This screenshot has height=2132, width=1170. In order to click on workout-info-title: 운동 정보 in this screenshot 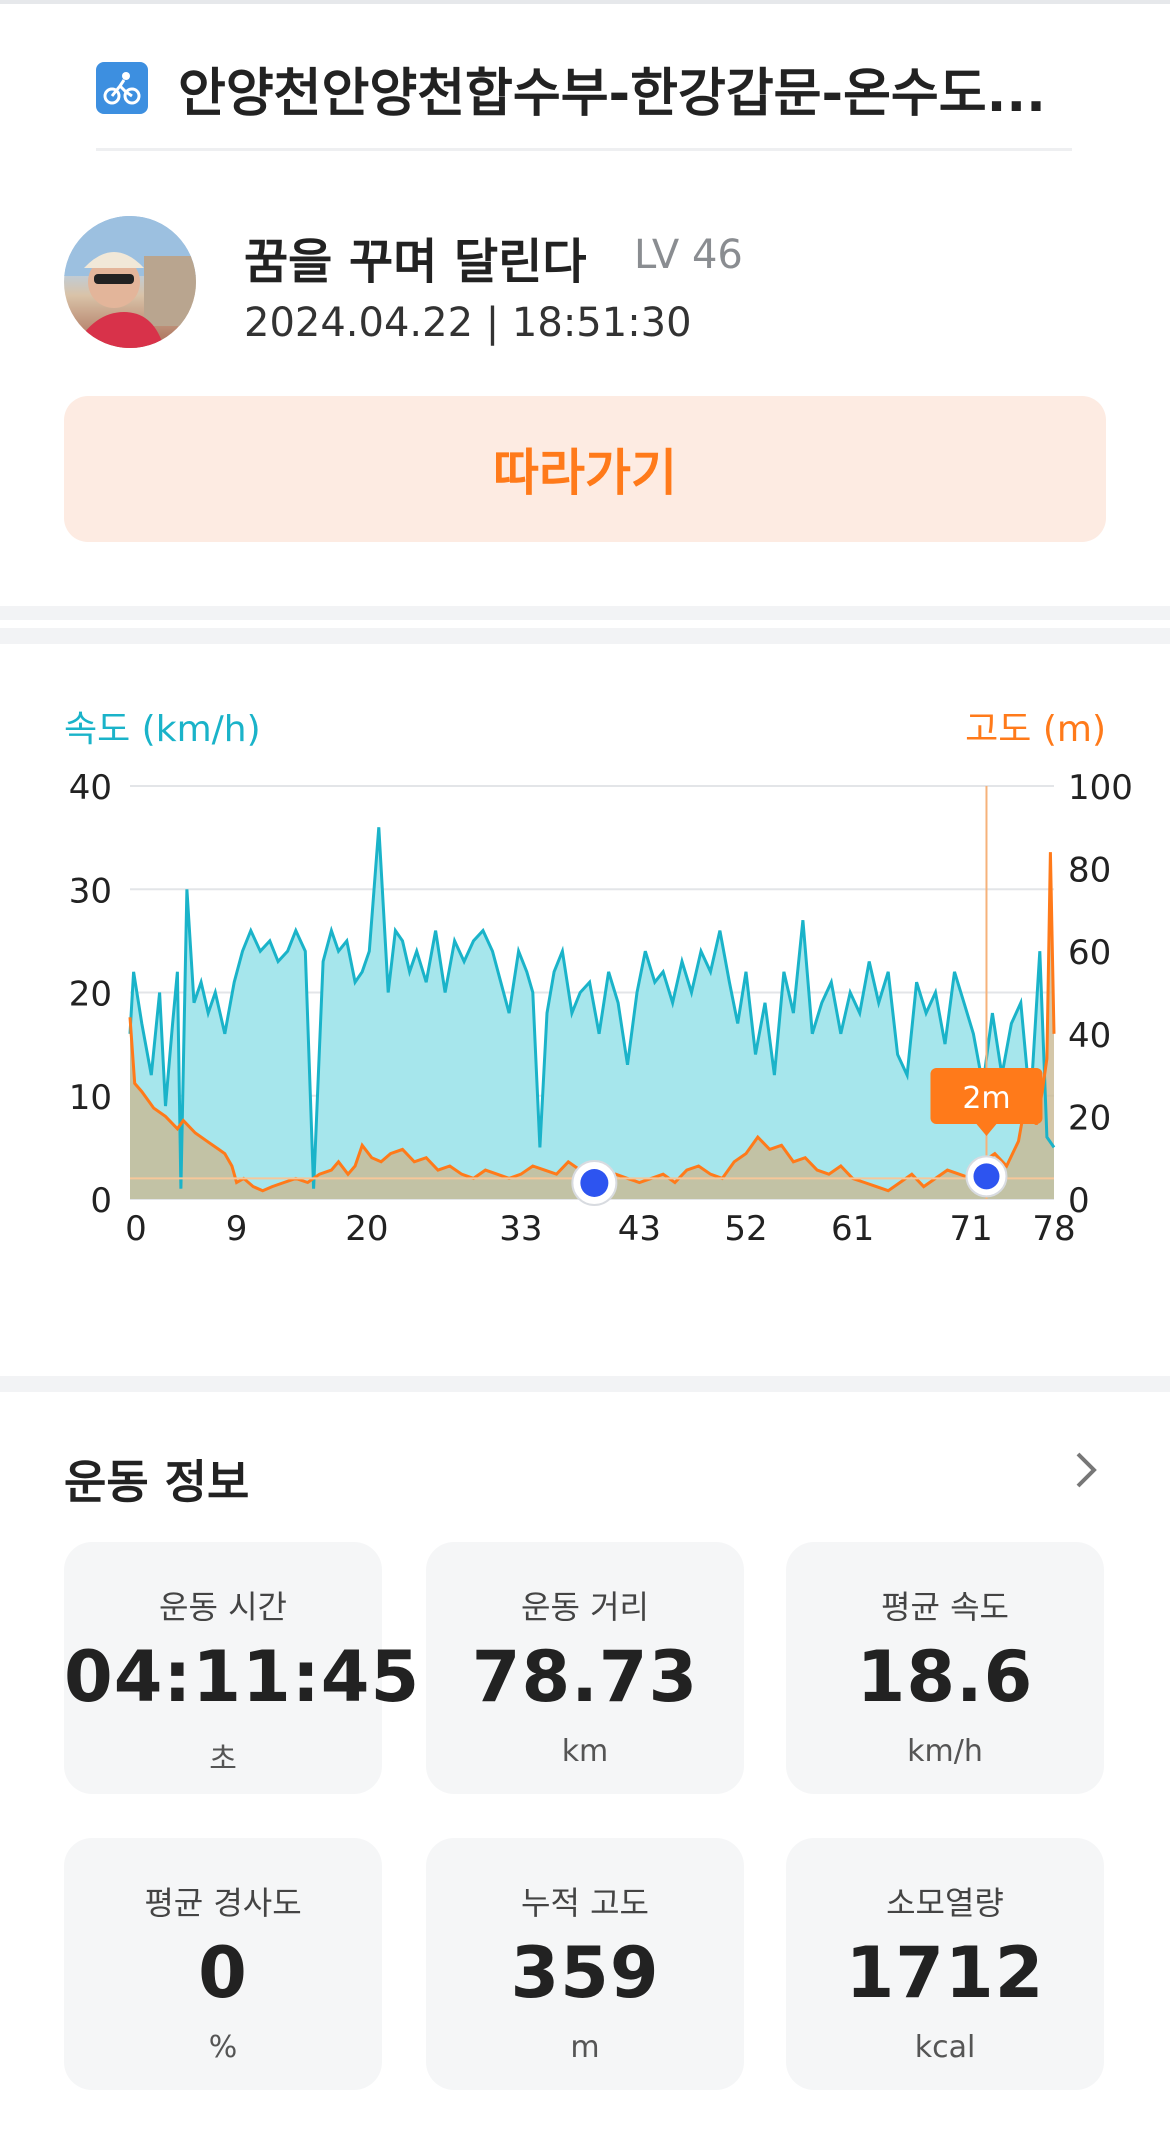, I will do `click(157, 1482)`.